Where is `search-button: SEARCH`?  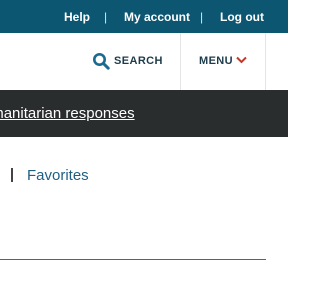 search-button: SEARCH is located at coordinates (135, 61).